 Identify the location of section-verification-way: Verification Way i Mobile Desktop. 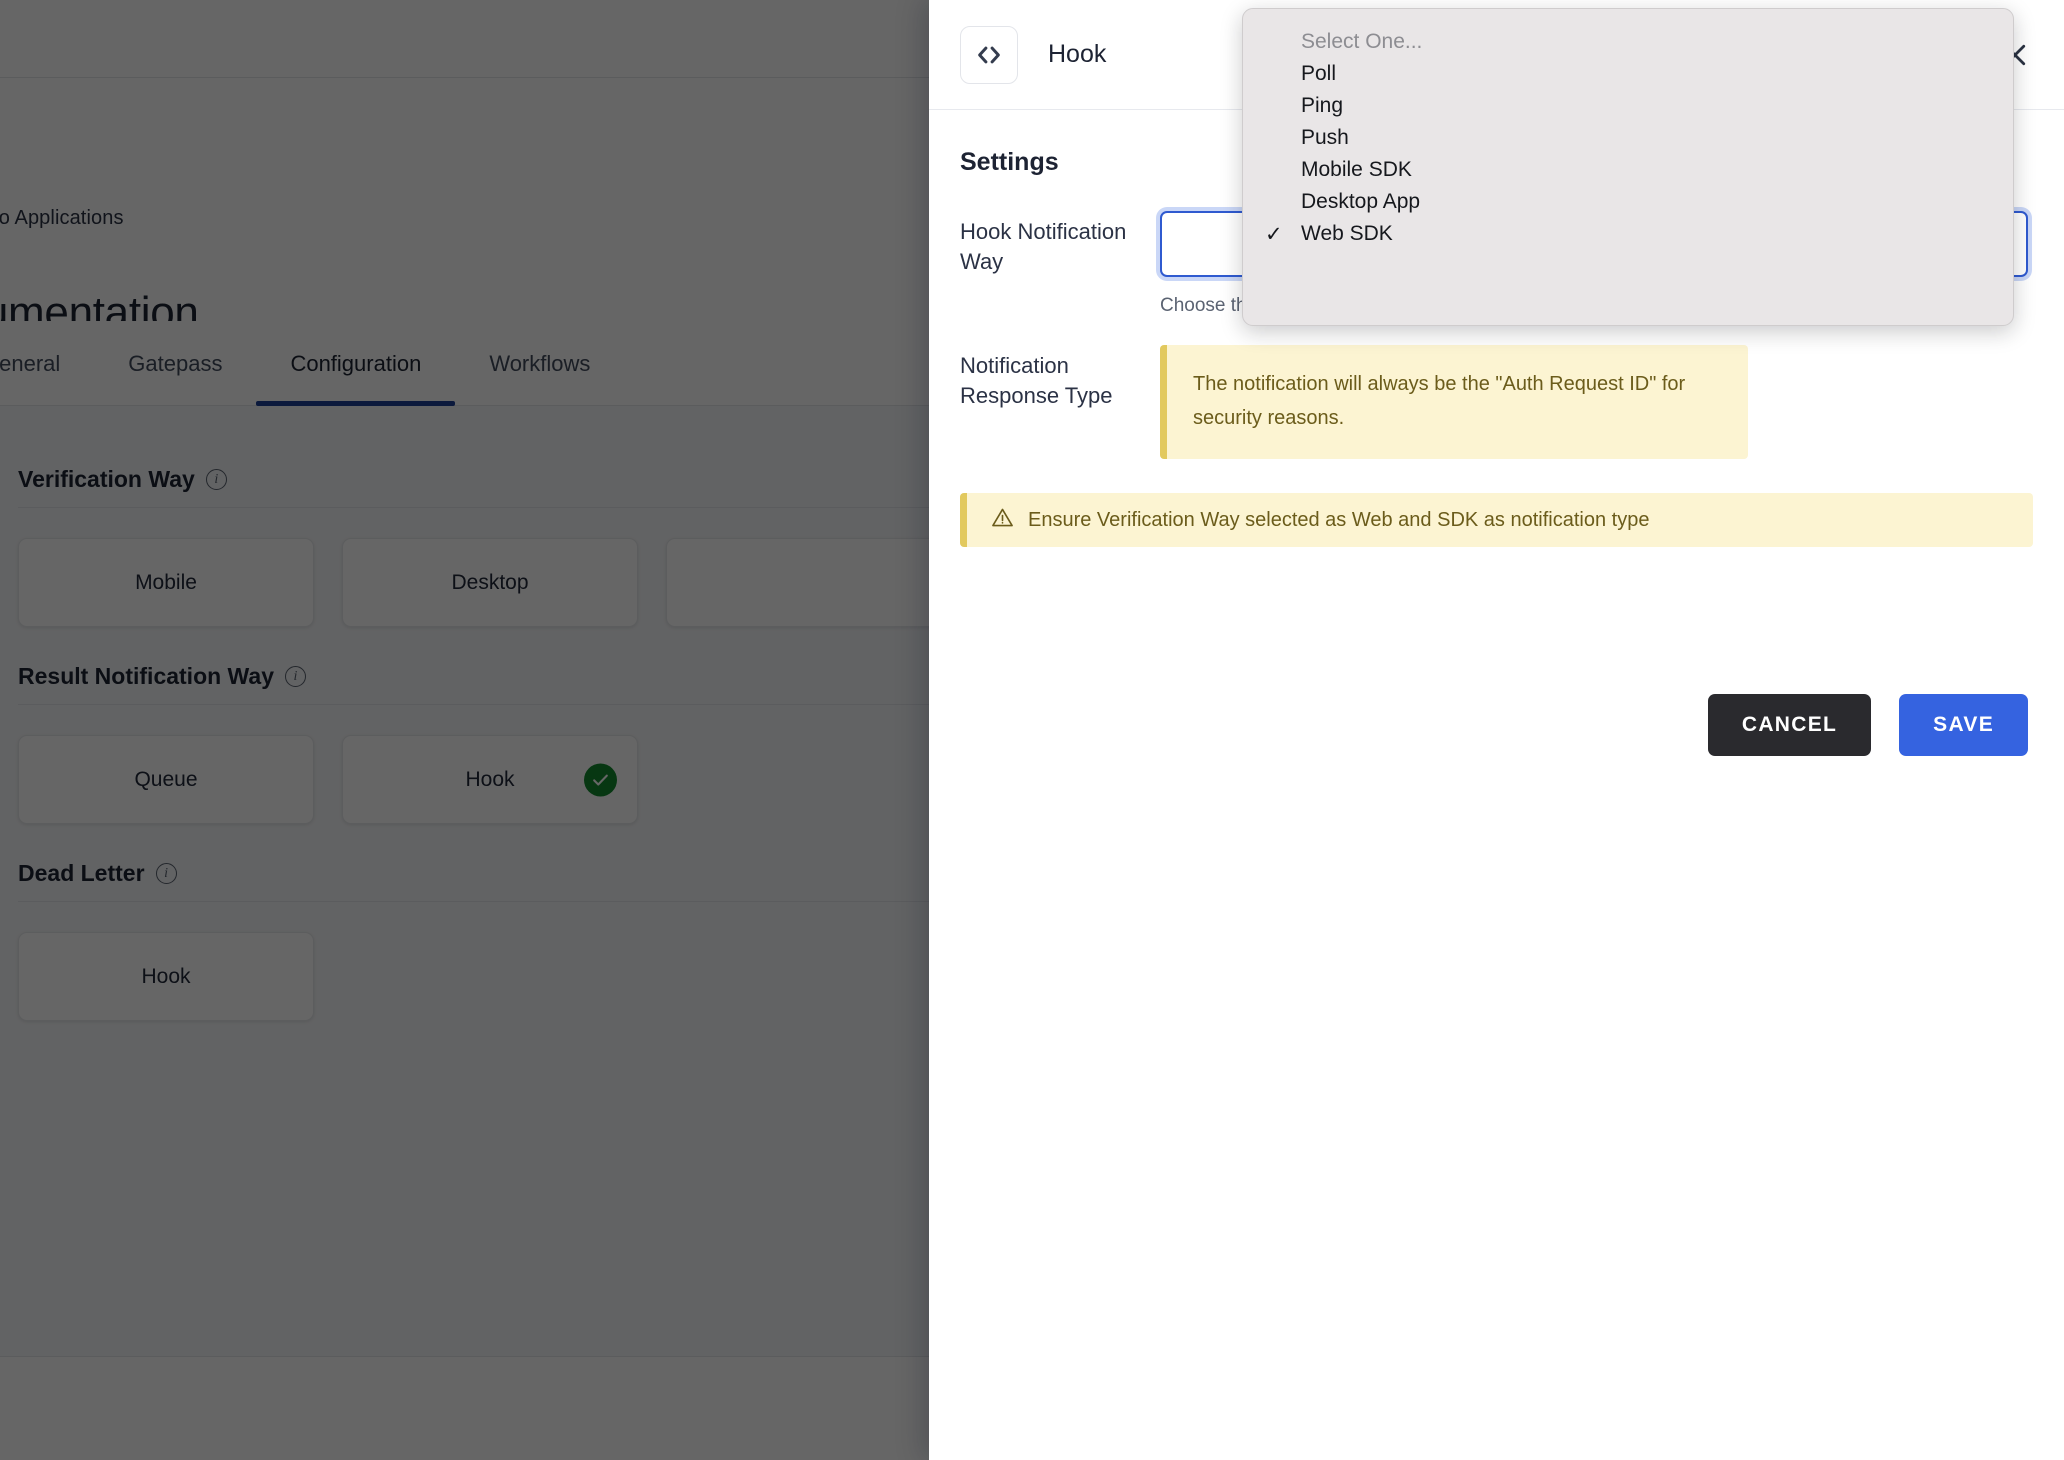
(473, 546).